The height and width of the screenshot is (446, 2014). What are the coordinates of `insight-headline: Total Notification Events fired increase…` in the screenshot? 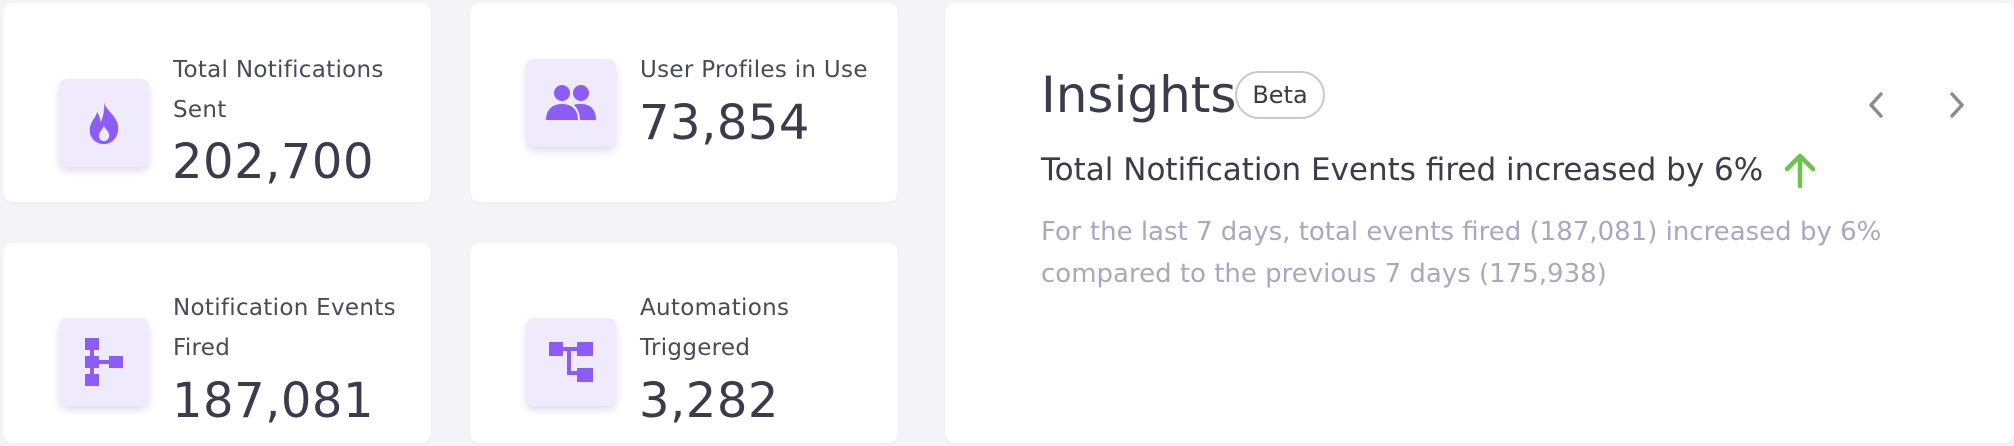 It's located at (1402, 170).